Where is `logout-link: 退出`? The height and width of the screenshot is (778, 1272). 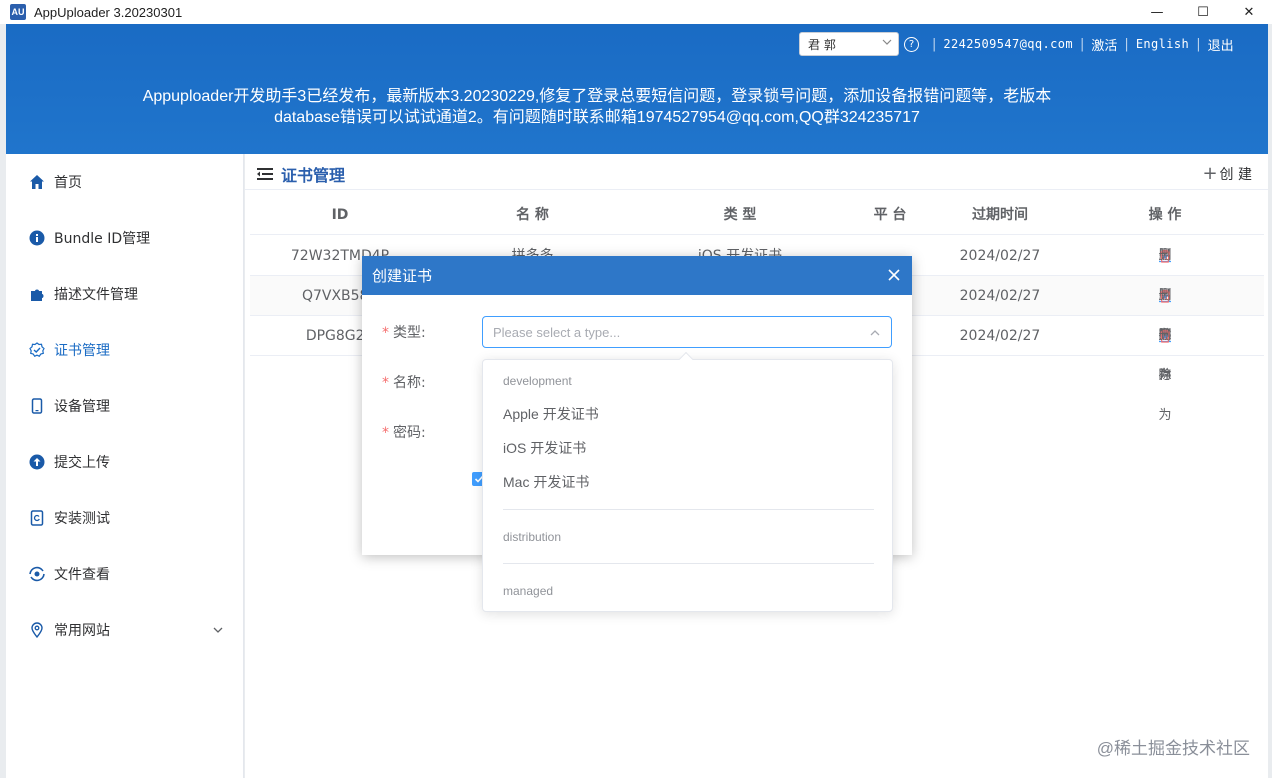 logout-link: 退出 is located at coordinates (1221, 44).